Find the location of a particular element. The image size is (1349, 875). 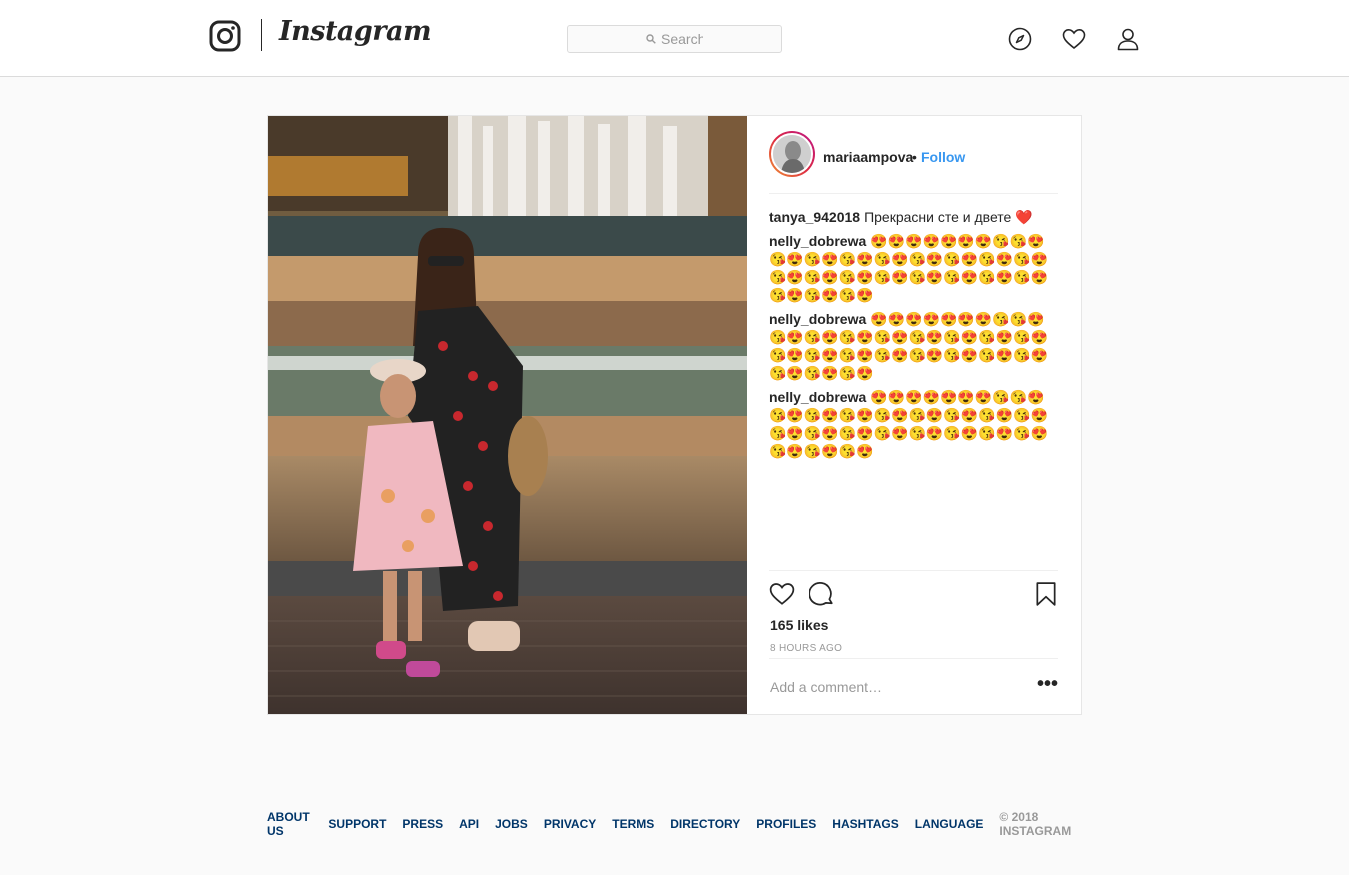

comment: tanya_942018 Прекрасни сте и двете ❤️ is located at coordinates (915, 217).